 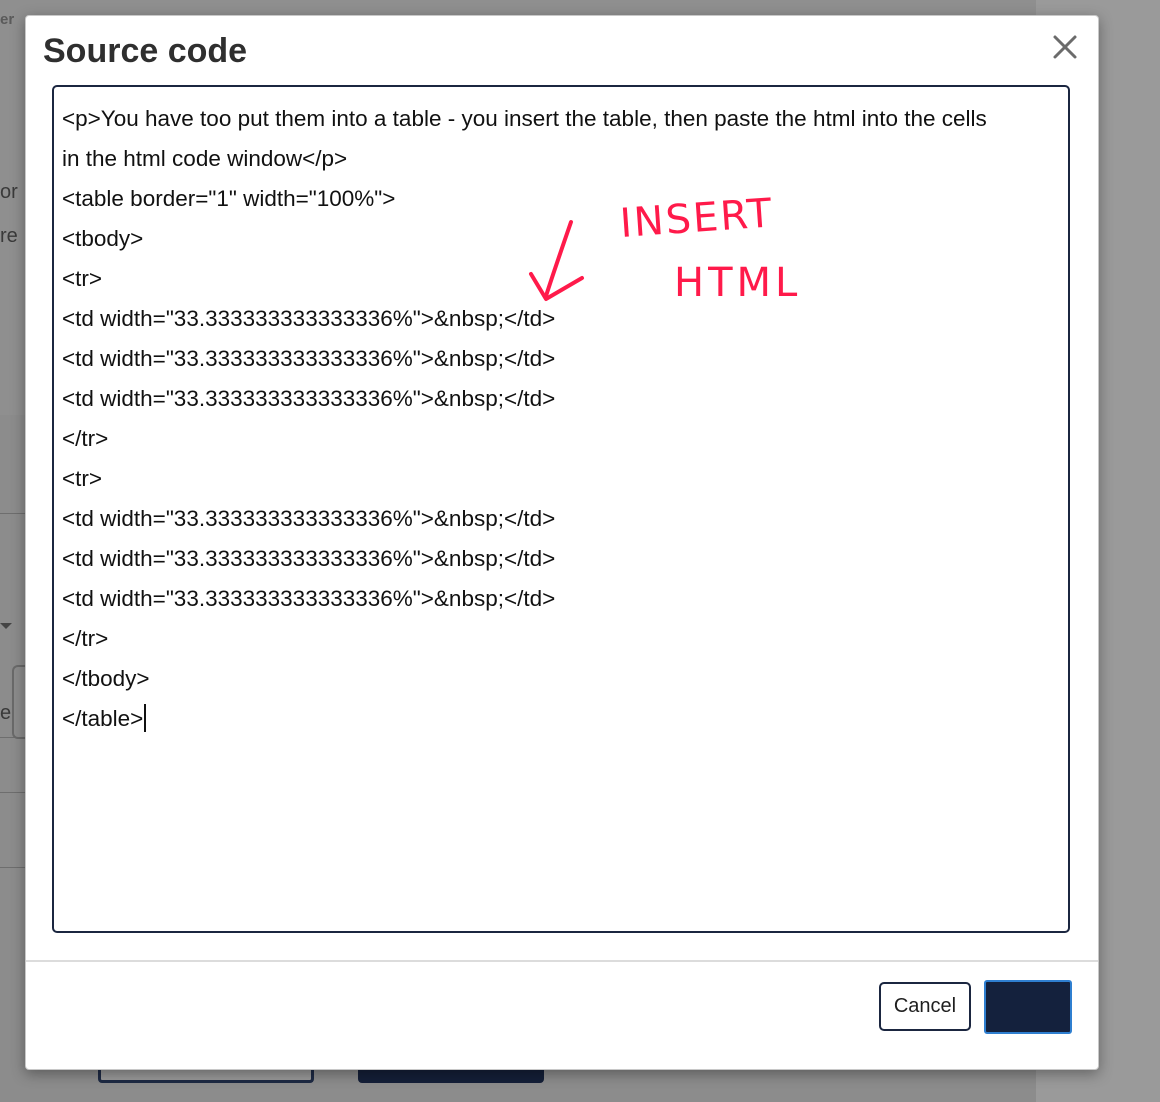 I want to click on footer-divider, so click(x=562, y=961).